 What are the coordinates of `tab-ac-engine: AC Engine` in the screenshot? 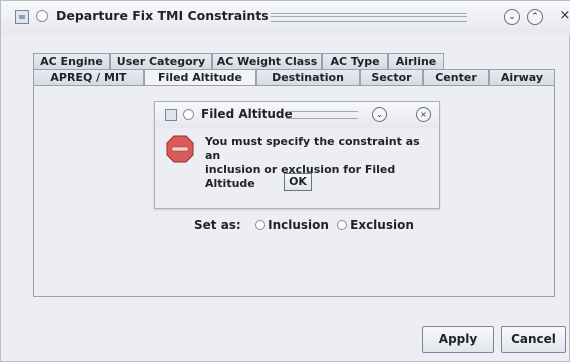 It's located at (71, 61).